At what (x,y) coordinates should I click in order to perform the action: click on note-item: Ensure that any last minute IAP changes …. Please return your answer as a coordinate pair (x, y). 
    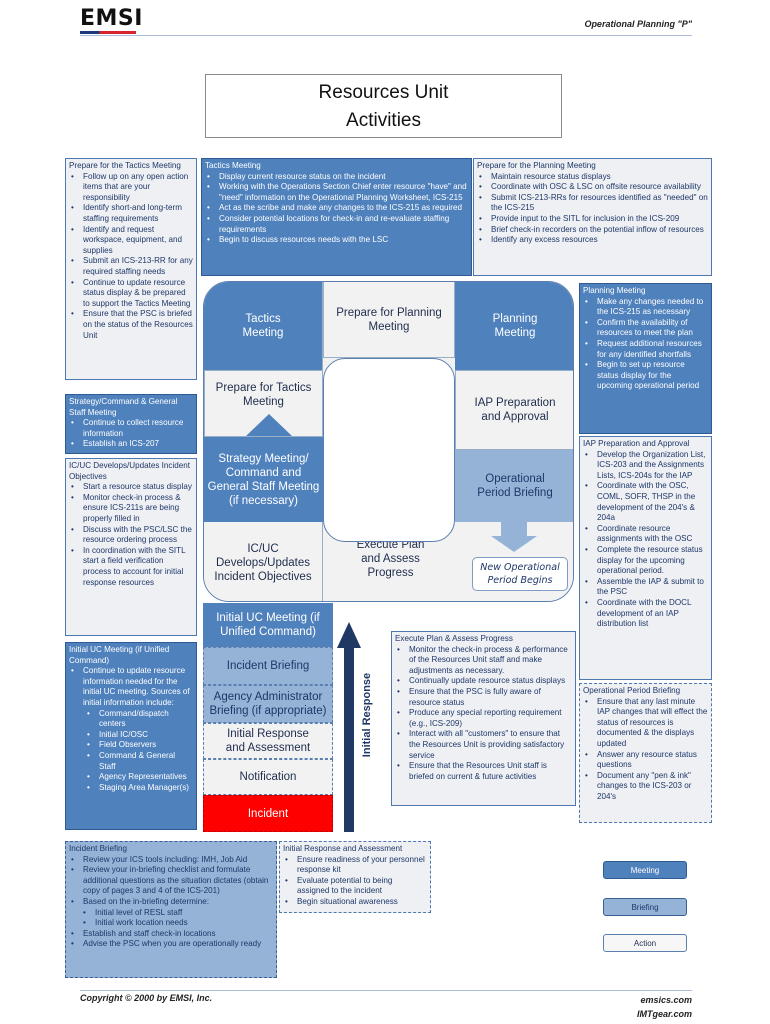
    Looking at the image, I should click on (646, 723).